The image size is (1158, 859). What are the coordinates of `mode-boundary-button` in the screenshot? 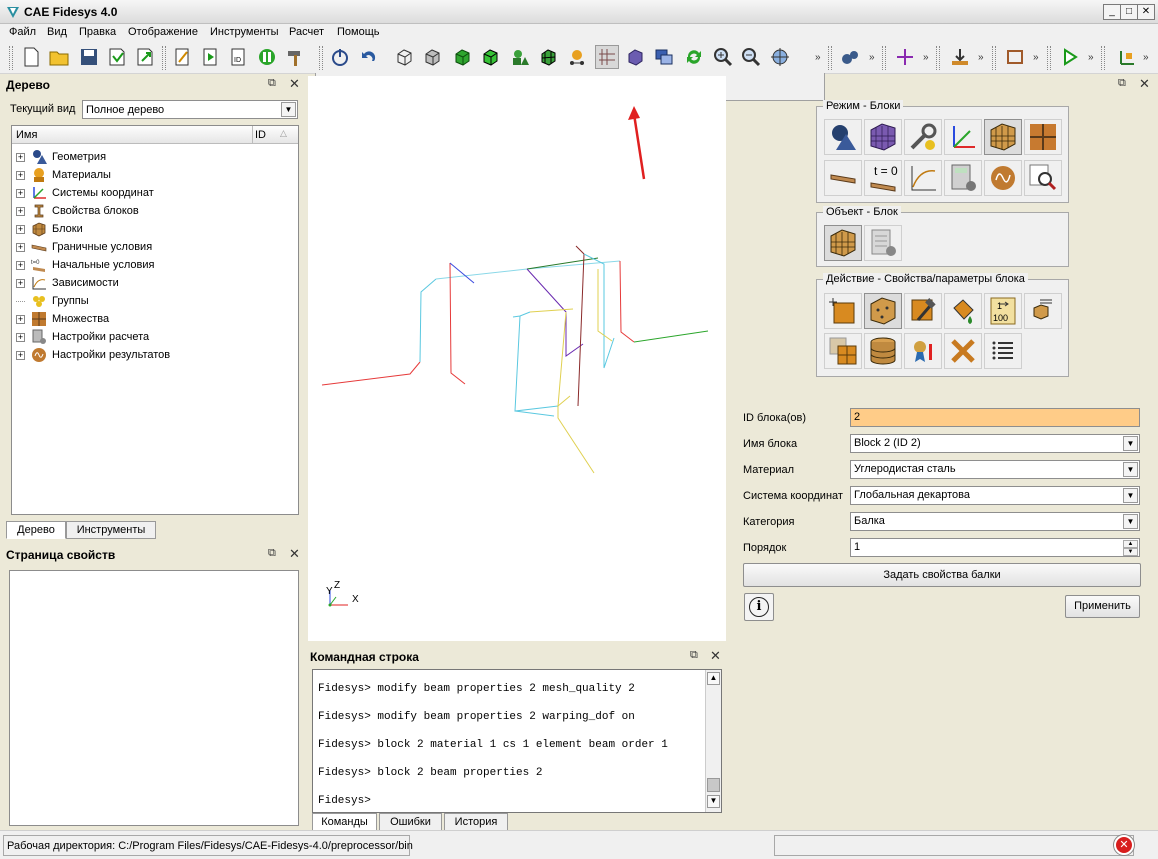 It's located at (843, 178).